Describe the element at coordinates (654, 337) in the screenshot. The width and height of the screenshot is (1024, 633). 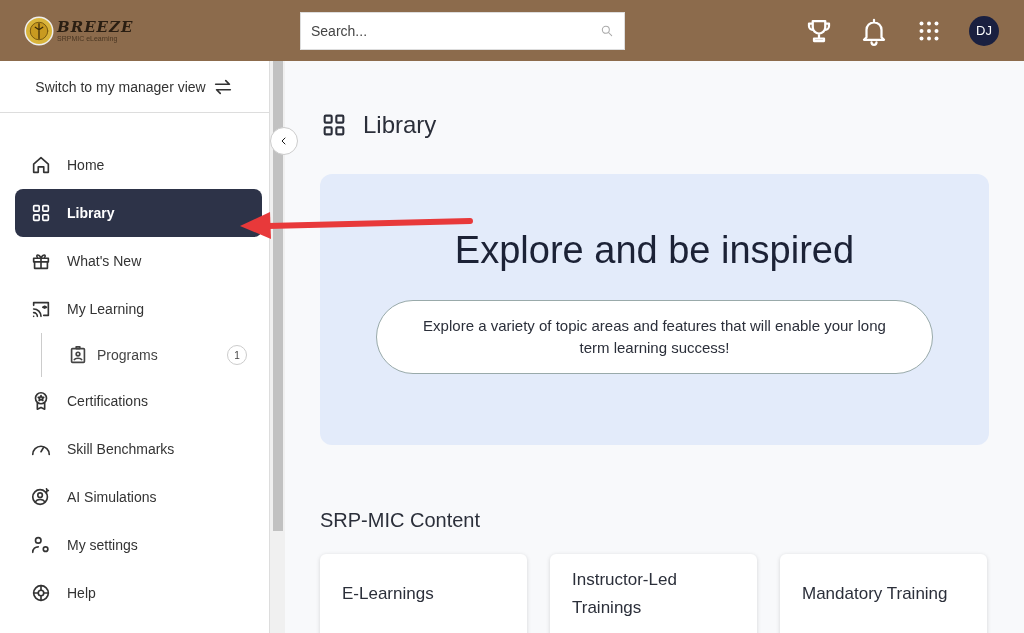
I see `hero-description: Explore a variety of topic areas and features that will enable your long term learning success!` at that location.